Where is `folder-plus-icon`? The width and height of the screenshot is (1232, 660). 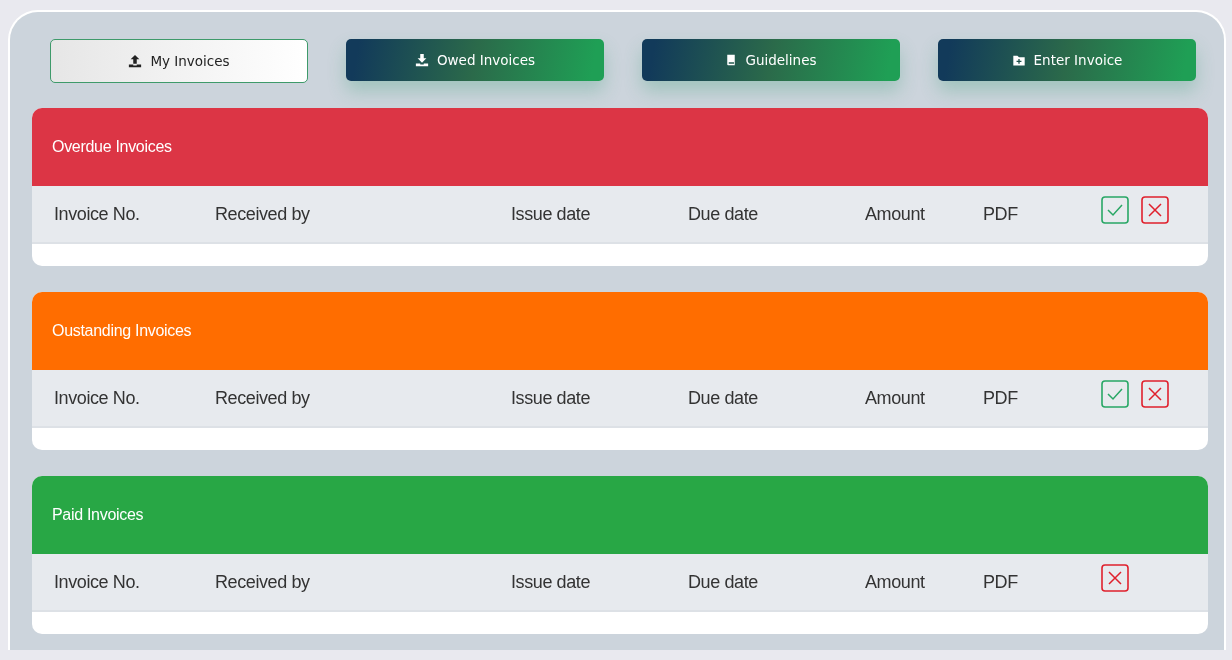 folder-plus-icon is located at coordinates (1018, 60).